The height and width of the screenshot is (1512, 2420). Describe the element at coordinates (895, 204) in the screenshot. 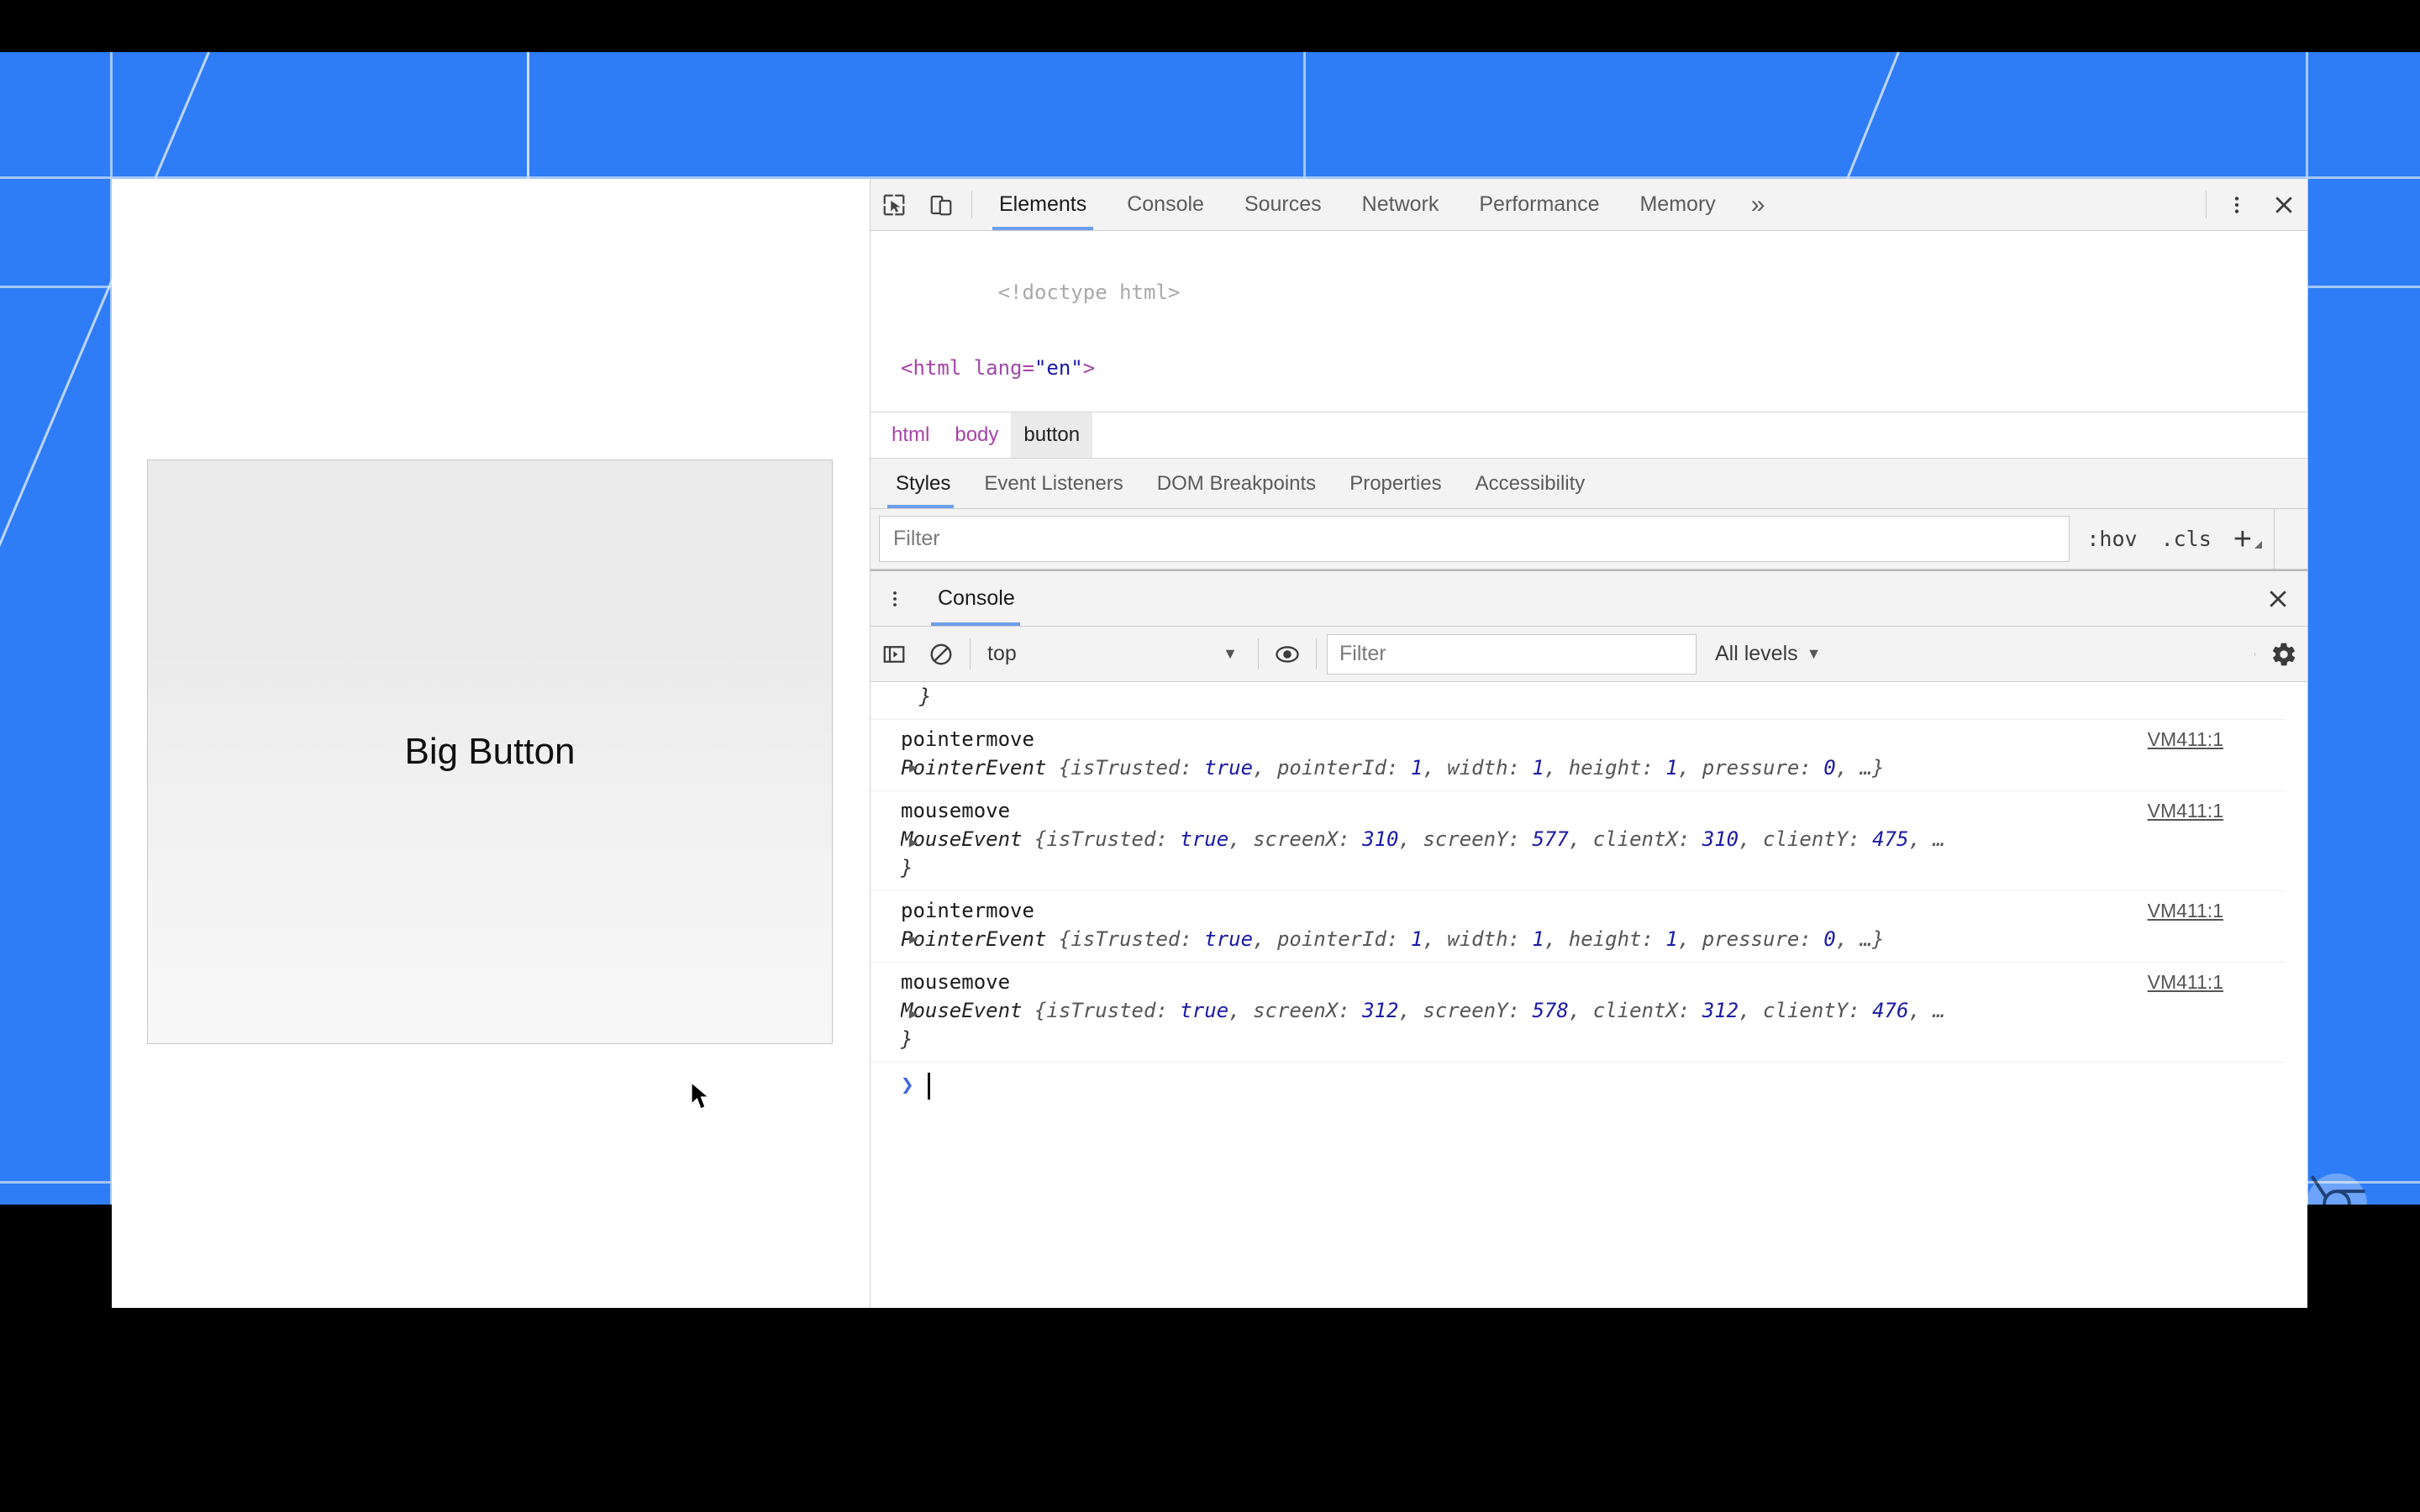

I see `inspect-cursor-icon` at that location.